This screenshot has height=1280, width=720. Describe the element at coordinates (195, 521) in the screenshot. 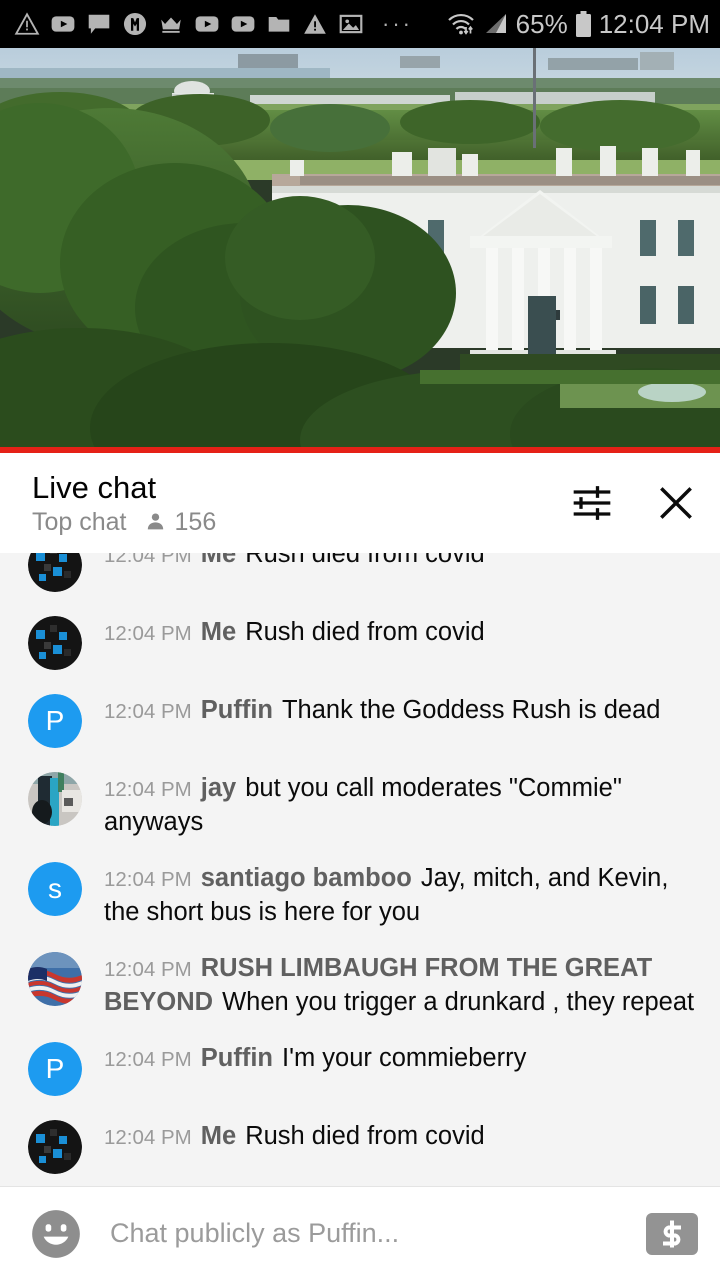

I see `viewer-count-label: 156` at that location.